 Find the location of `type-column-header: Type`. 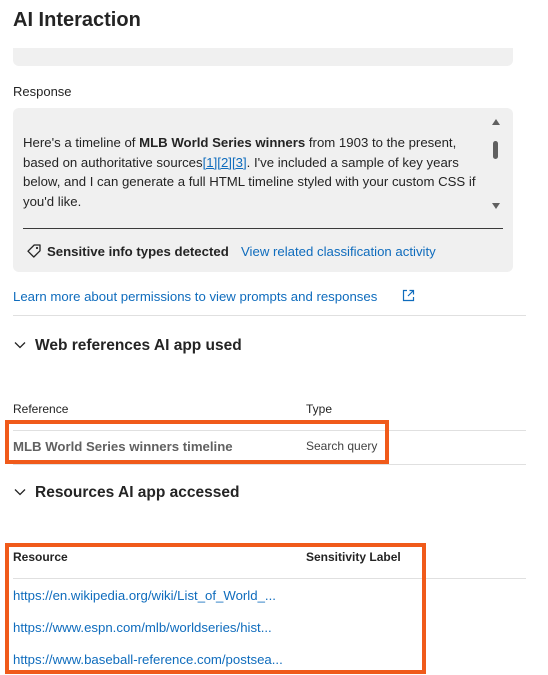

type-column-header: Type is located at coordinates (319, 409).